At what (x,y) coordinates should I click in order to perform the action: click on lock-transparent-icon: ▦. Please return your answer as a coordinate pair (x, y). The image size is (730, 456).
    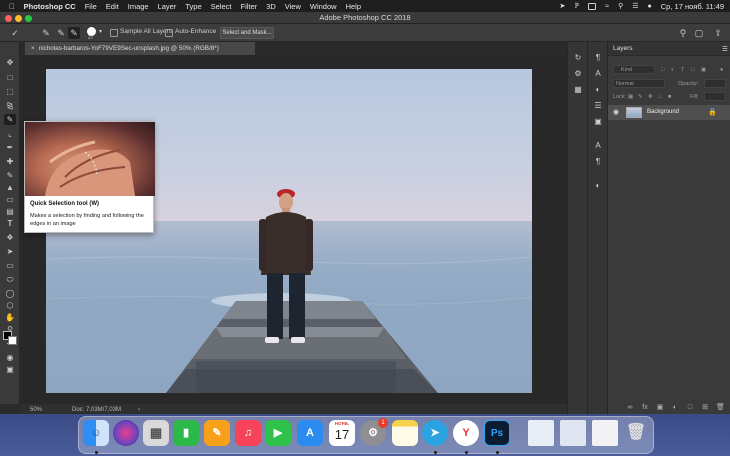
    Looking at the image, I should click on (630, 97).